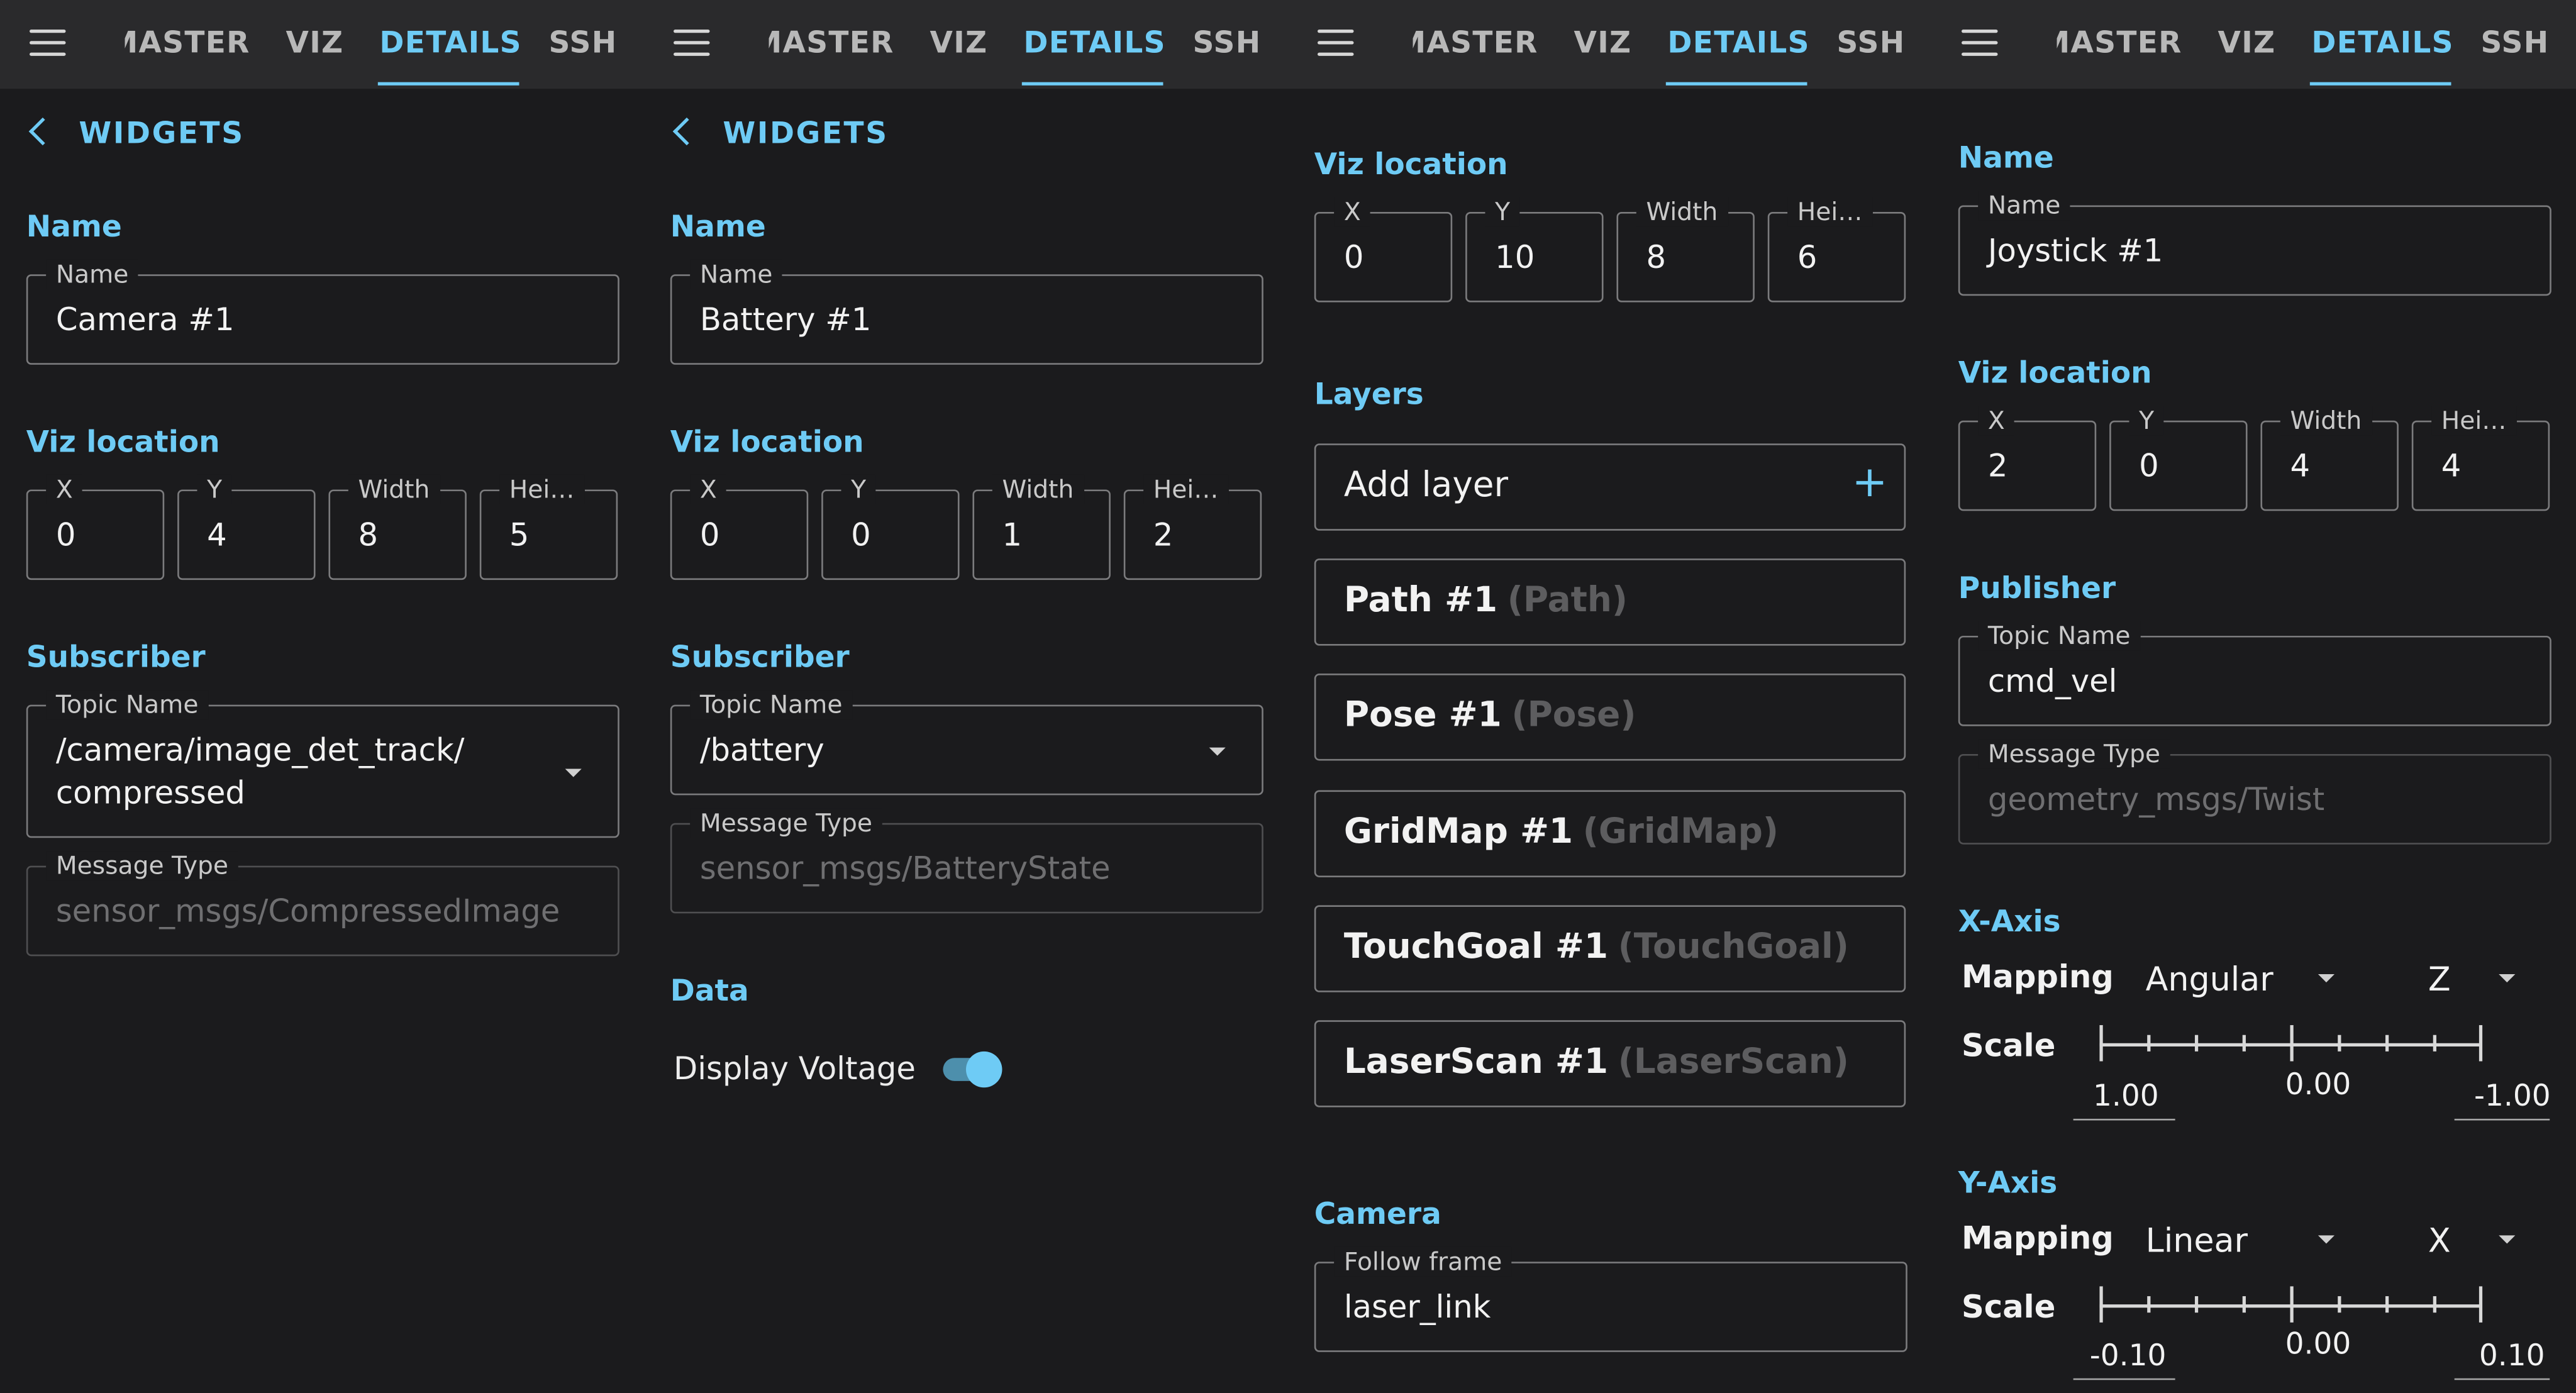  Describe the element at coordinates (1656, 258) in the screenshot. I see `viz-width-value: 8` at that location.